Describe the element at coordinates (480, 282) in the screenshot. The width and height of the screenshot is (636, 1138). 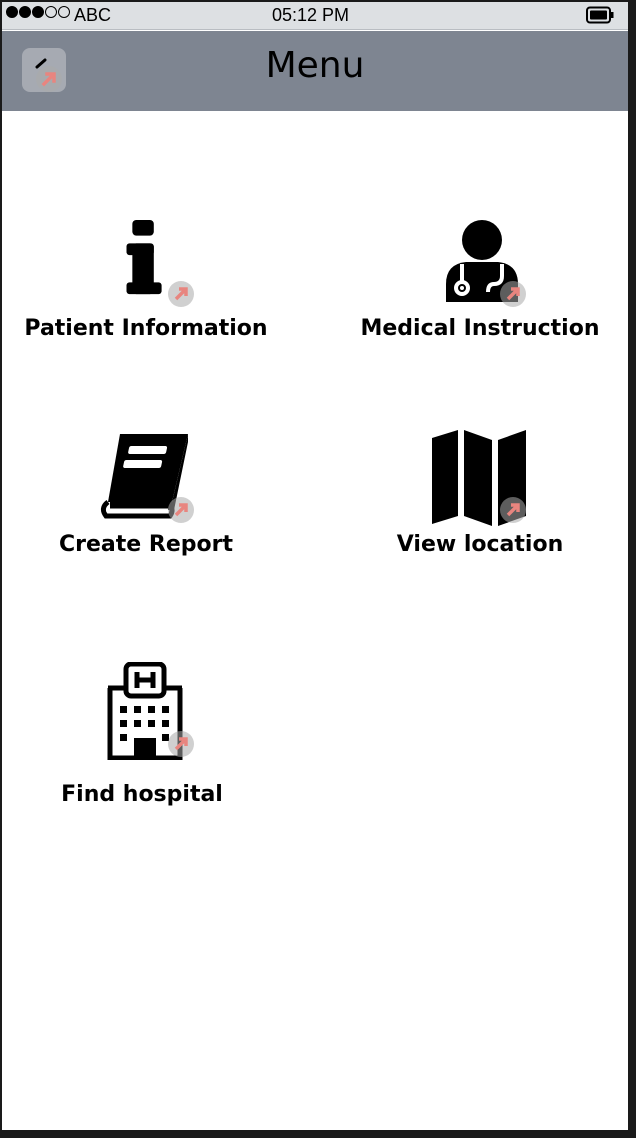
I see `menu-item-medical-instruction: Medical Instruction` at that location.